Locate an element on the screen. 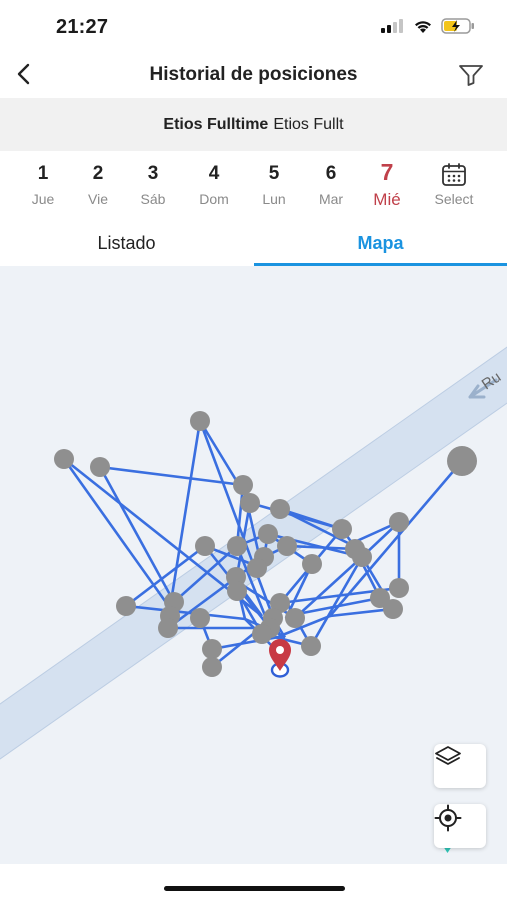 The image size is (507, 900). day-label: Select is located at coordinates (454, 199).